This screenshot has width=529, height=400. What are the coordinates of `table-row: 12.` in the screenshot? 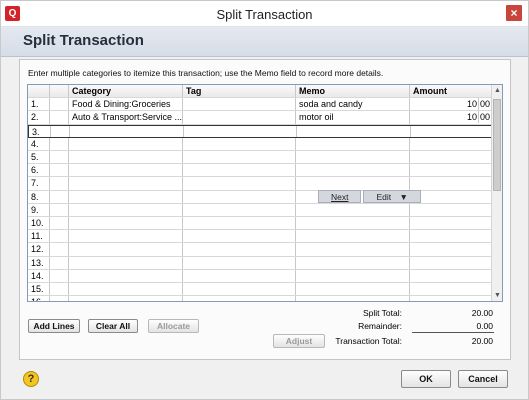 It's located at (260, 250).